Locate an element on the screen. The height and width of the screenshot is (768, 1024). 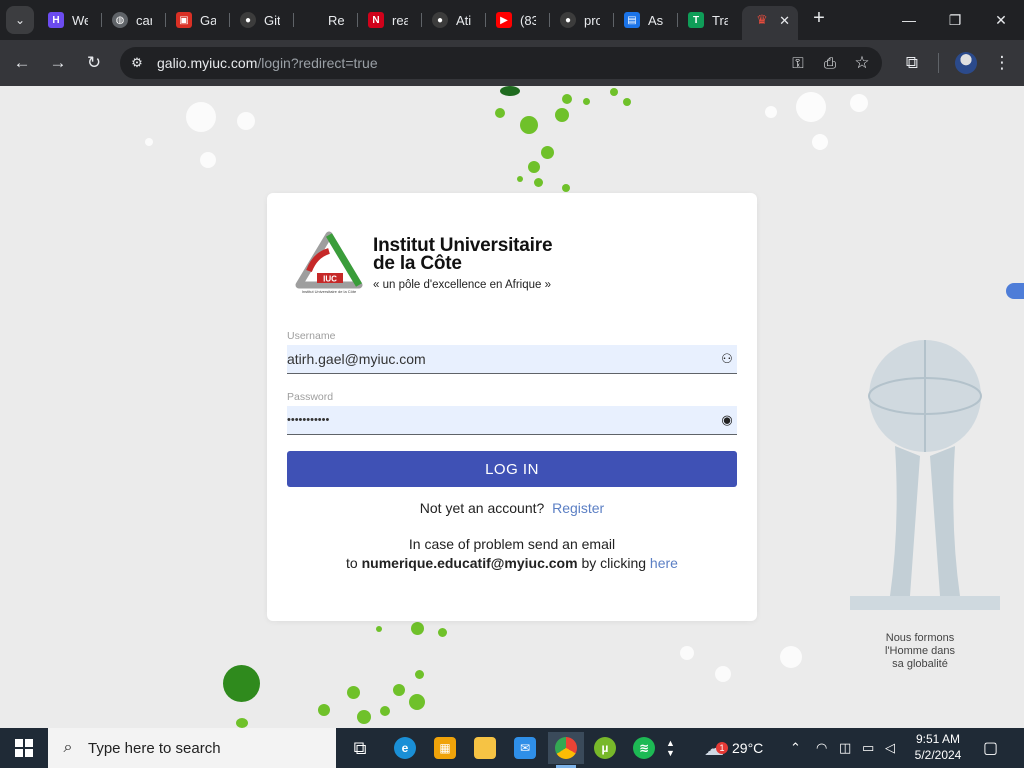
login-button: LOG IN is located at coordinates (512, 469).